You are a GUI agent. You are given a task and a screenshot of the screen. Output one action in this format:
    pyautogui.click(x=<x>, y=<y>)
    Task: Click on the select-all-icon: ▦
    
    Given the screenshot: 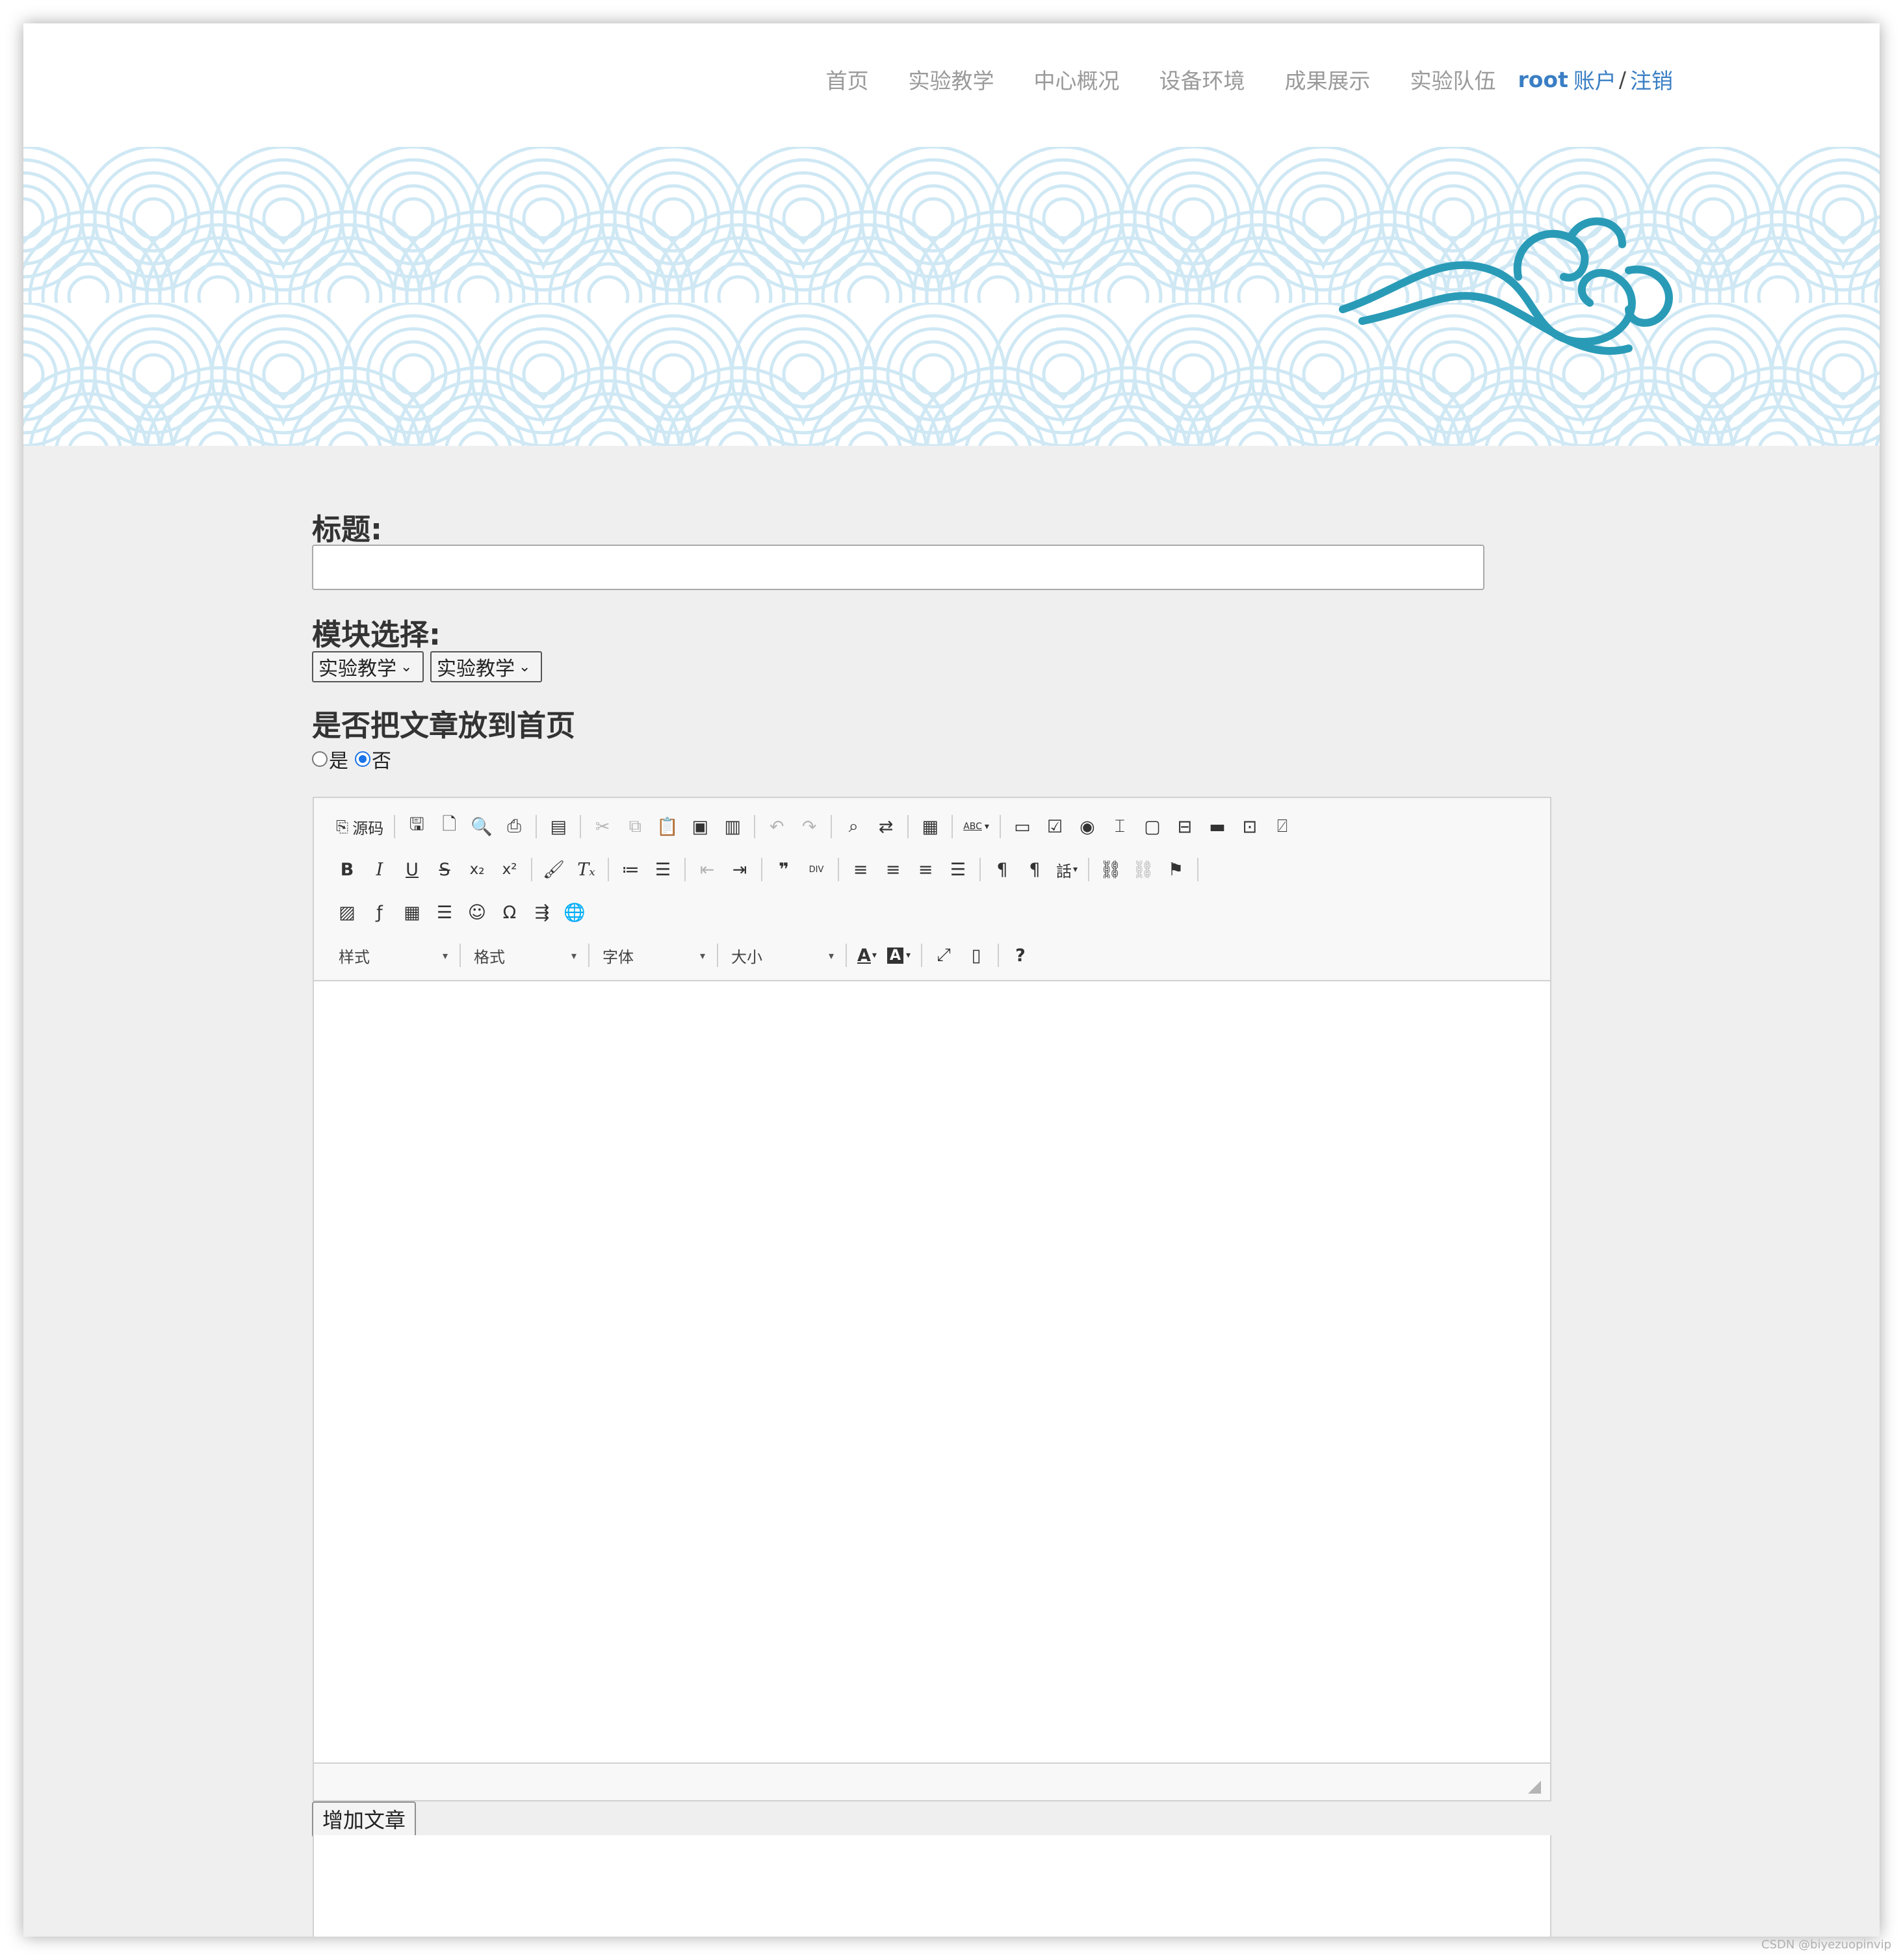 What is the action you would take?
    pyautogui.click(x=930, y=827)
    